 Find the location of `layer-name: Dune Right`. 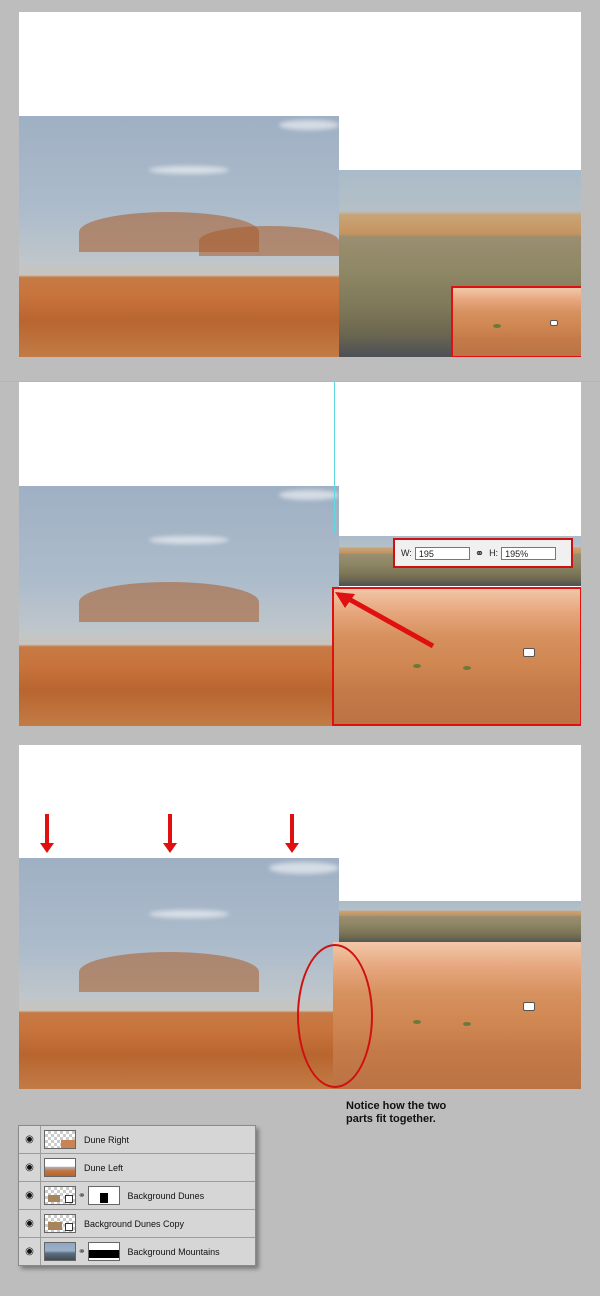

layer-name: Dune Right is located at coordinates (106, 1140).